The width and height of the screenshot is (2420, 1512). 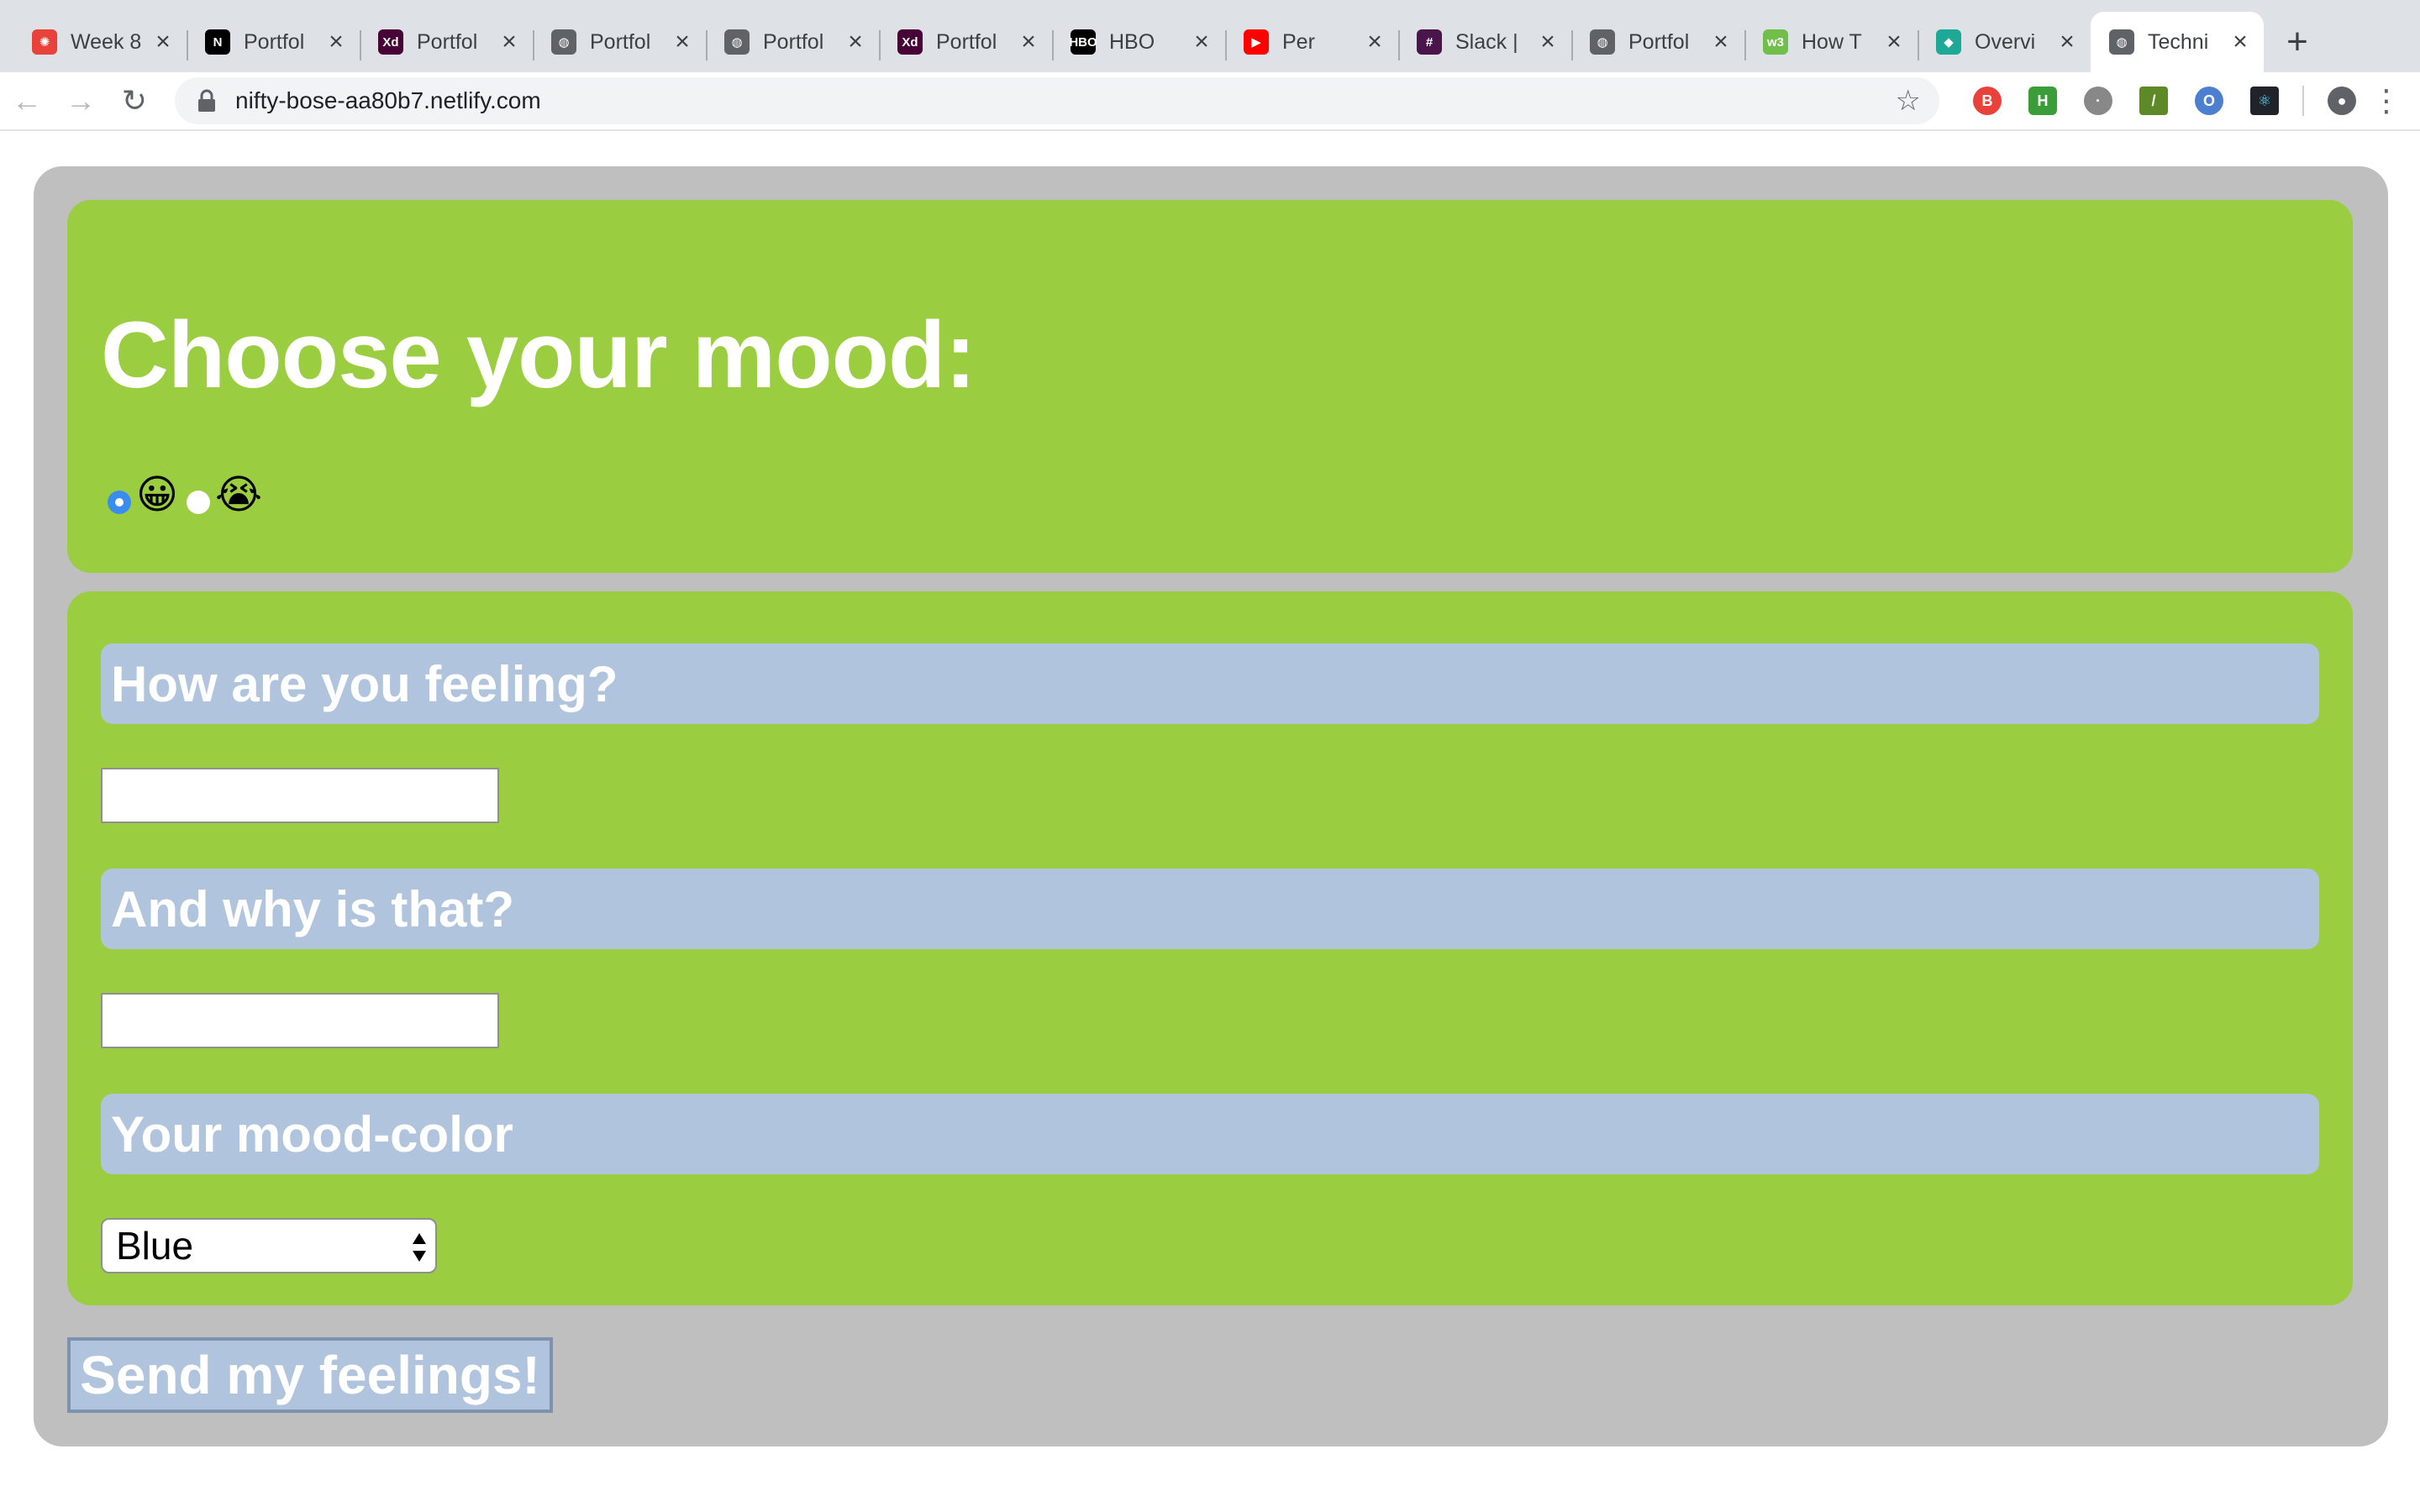 I want to click on browser-tab: N Portfol ×, so click(x=273, y=42).